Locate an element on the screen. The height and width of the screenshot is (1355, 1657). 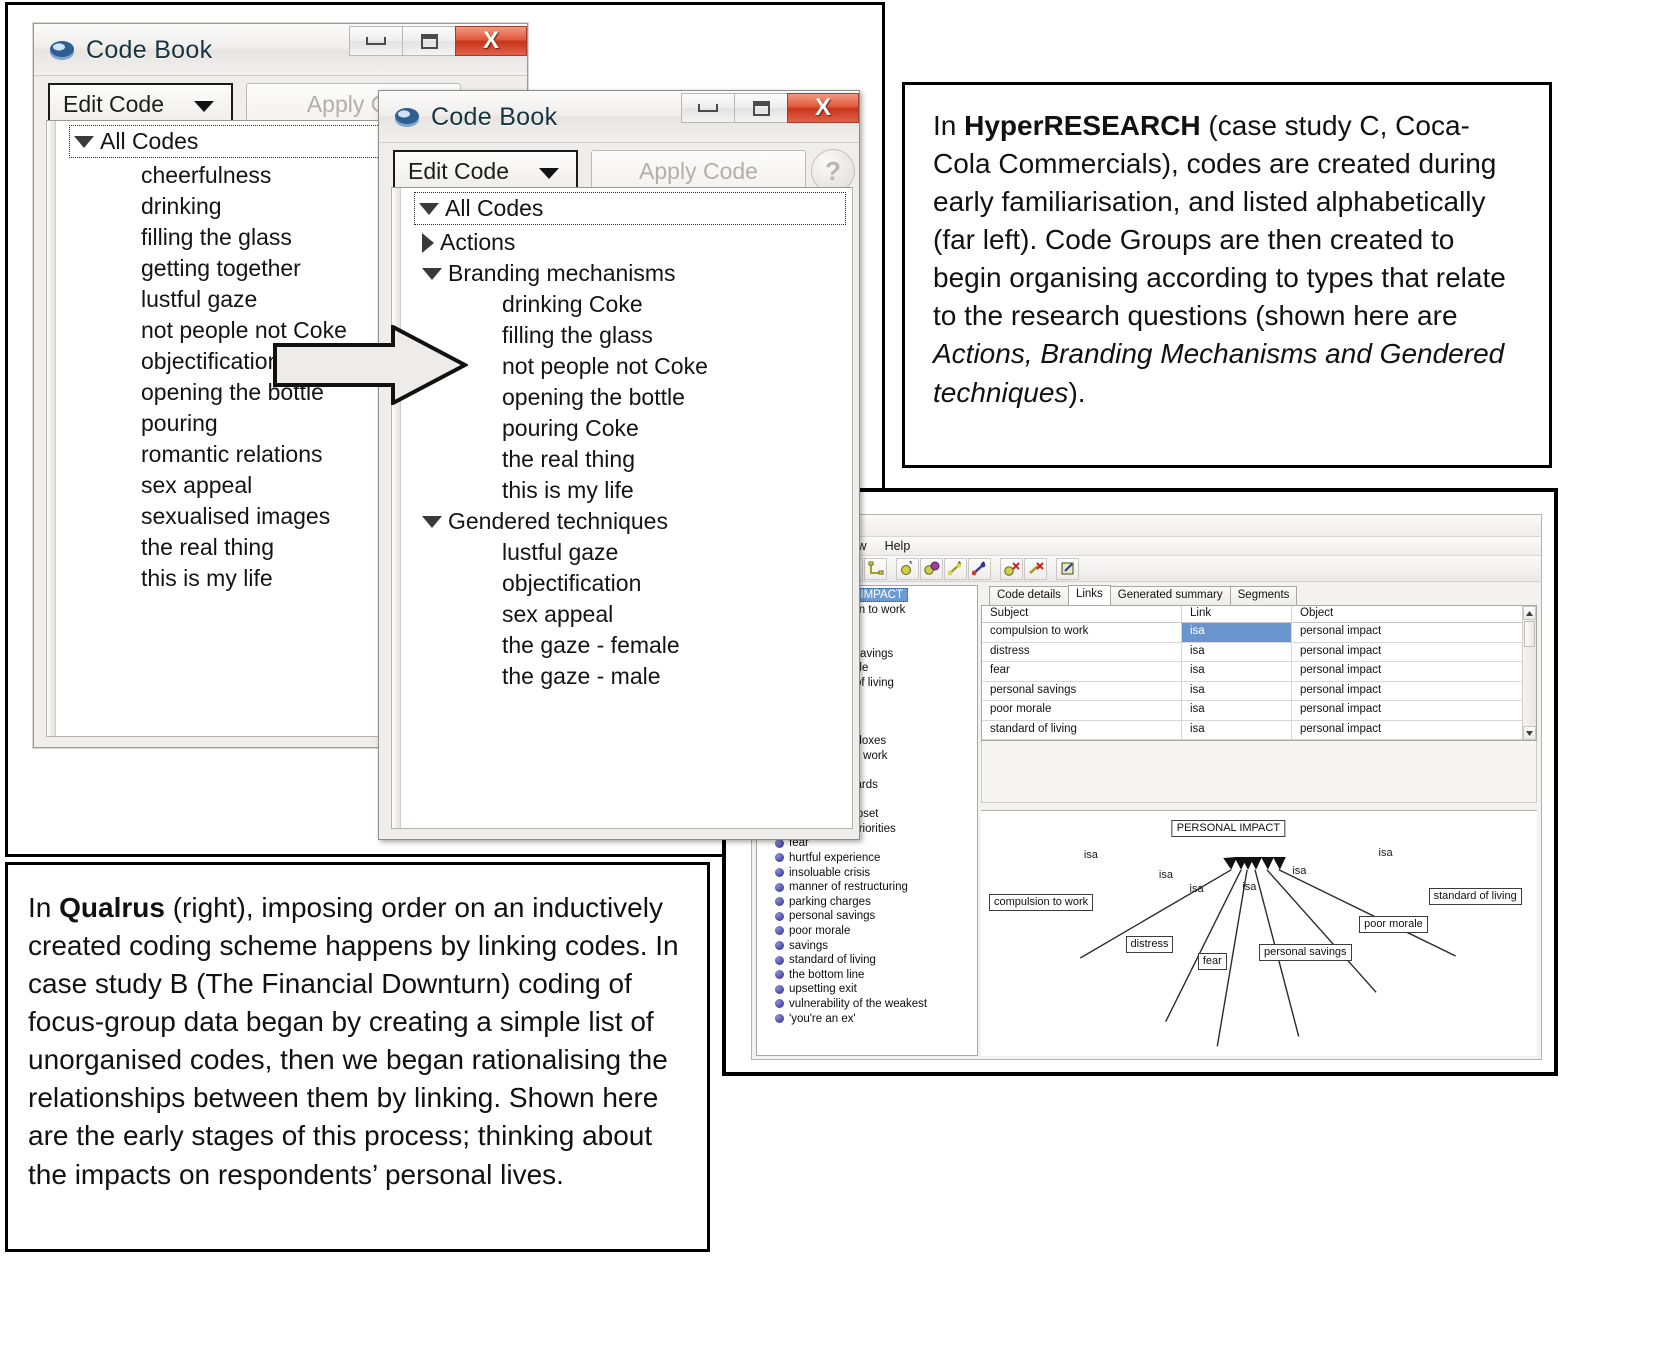
code-item: the gaze - female is located at coordinates (622, 645).